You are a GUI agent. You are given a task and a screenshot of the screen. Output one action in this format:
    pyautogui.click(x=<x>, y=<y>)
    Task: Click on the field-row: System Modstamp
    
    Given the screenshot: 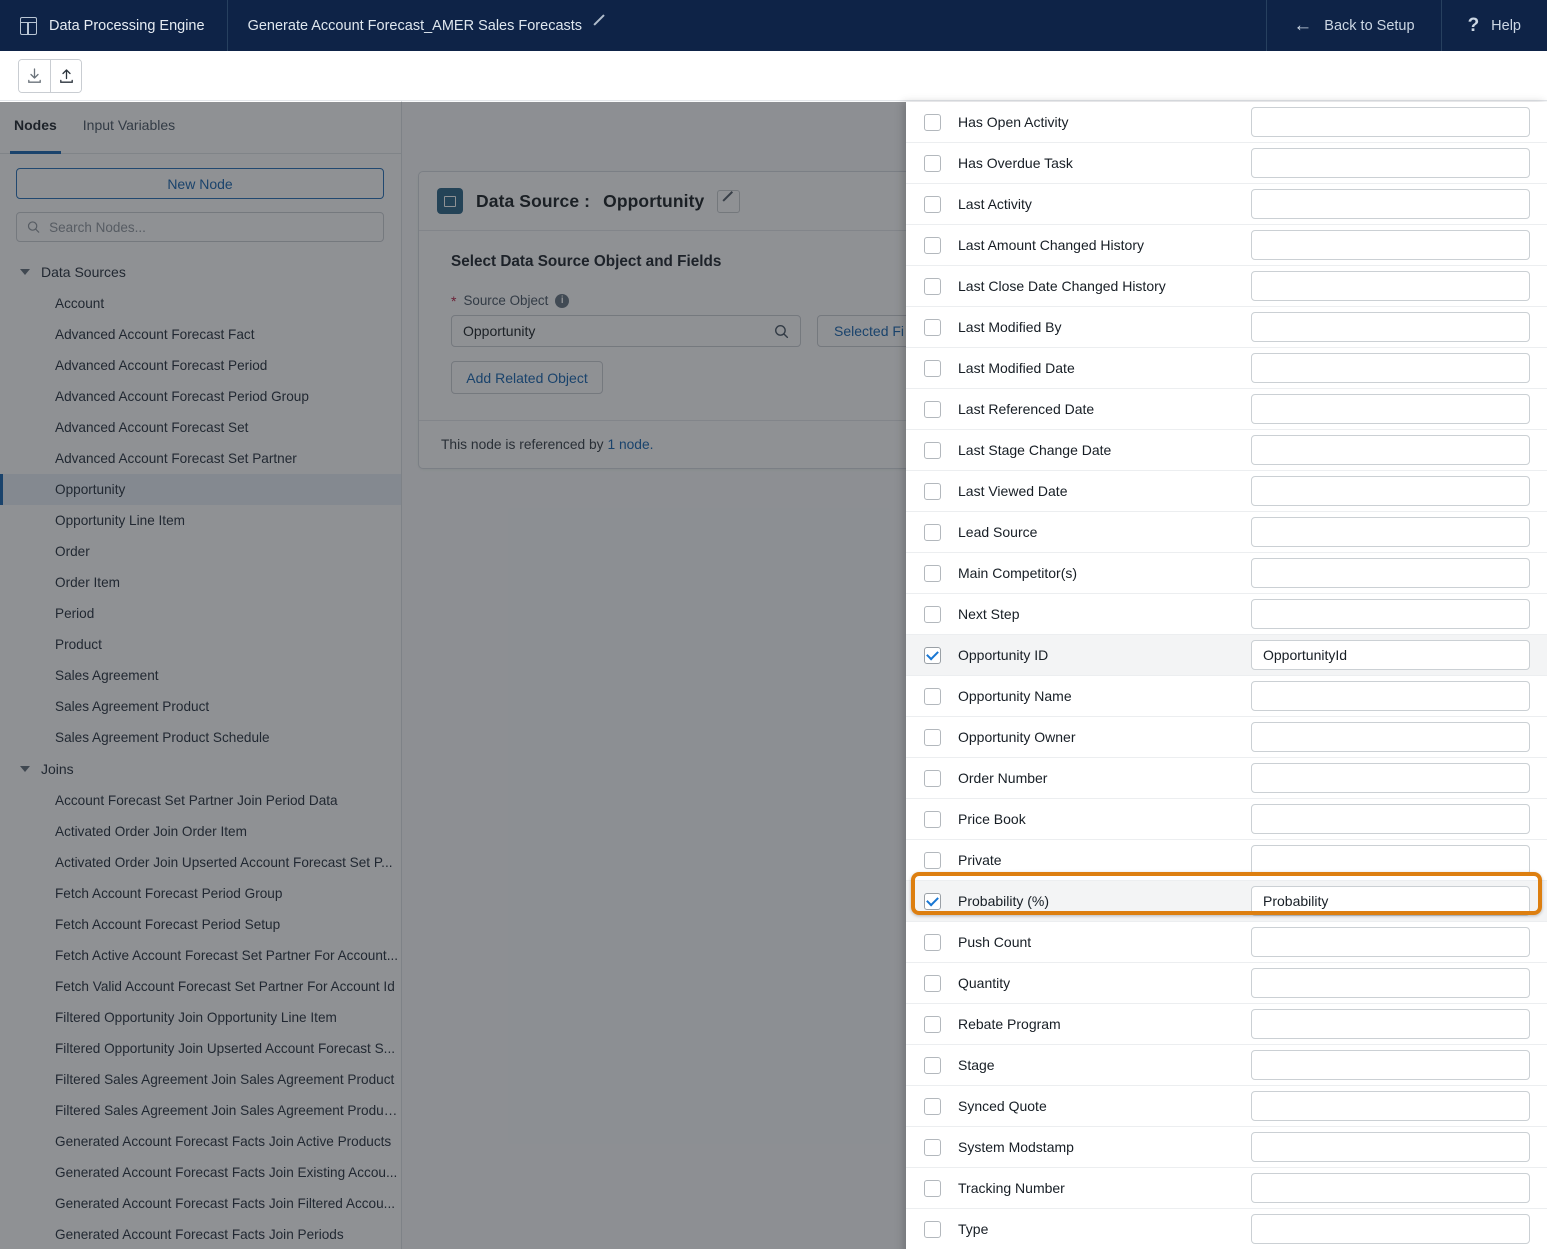 What is the action you would take?
    pyautogui.click(x=1226, y=1147)
    